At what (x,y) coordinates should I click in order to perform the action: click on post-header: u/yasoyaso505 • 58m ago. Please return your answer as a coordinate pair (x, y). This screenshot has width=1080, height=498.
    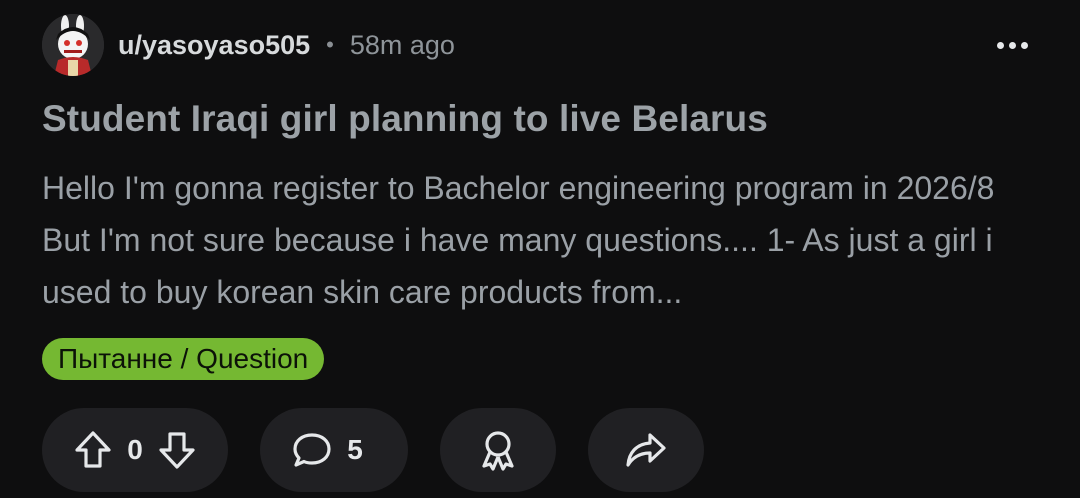
    Looking at the image, I should click on (248, 45).